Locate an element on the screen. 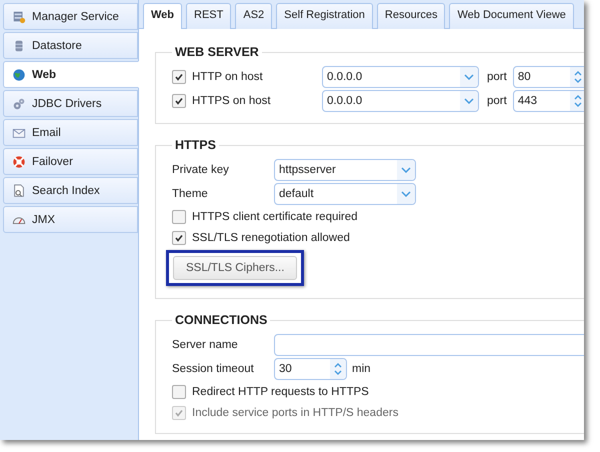 The image size is (600, 452). field-label: Session timeout is located at coordinates (213, 369).